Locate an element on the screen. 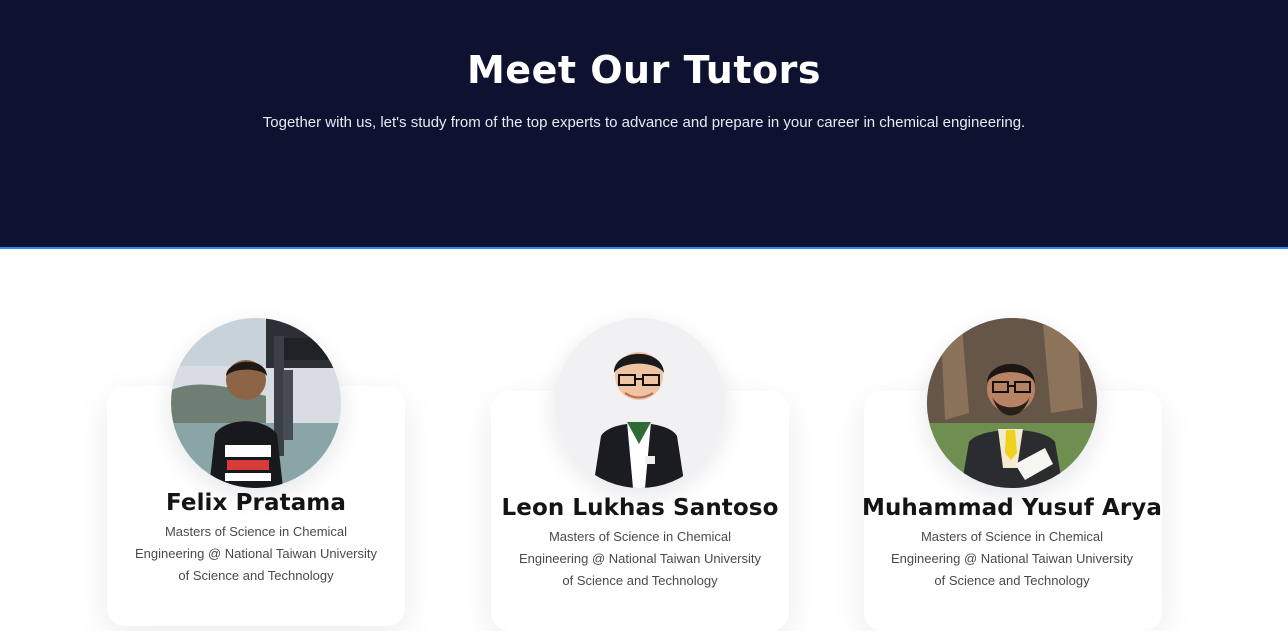 This screenshot has width=1288, height=631. page-title: Meet Our Tutors is located at coordinates (643, 70).